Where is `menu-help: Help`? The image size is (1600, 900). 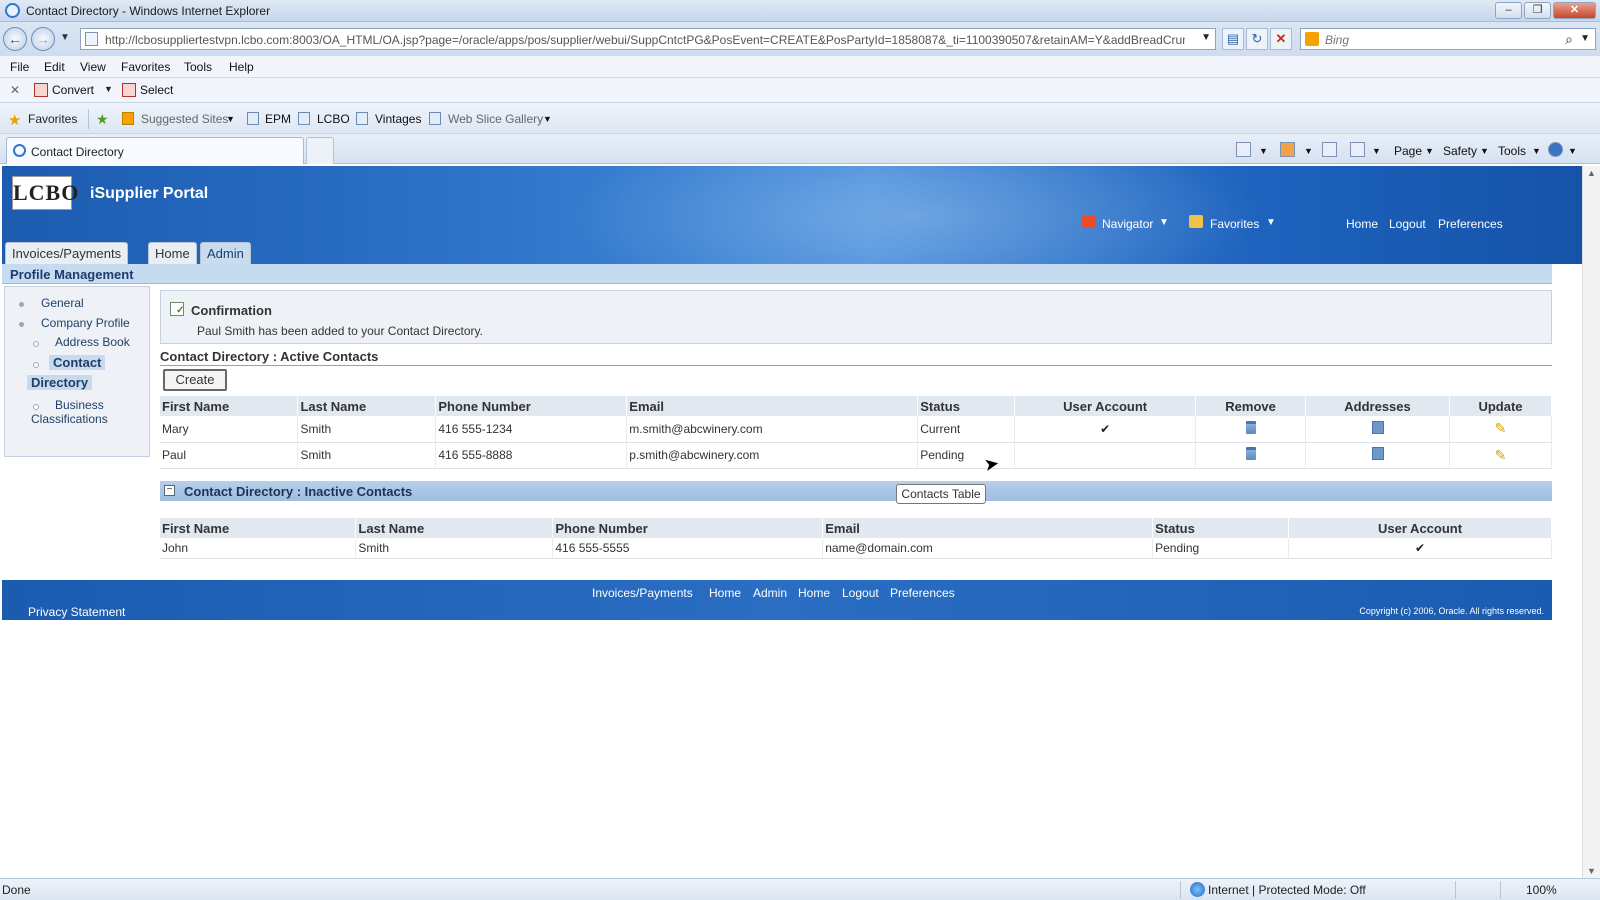
menu-help: Help is located at coordinates (241, 67).